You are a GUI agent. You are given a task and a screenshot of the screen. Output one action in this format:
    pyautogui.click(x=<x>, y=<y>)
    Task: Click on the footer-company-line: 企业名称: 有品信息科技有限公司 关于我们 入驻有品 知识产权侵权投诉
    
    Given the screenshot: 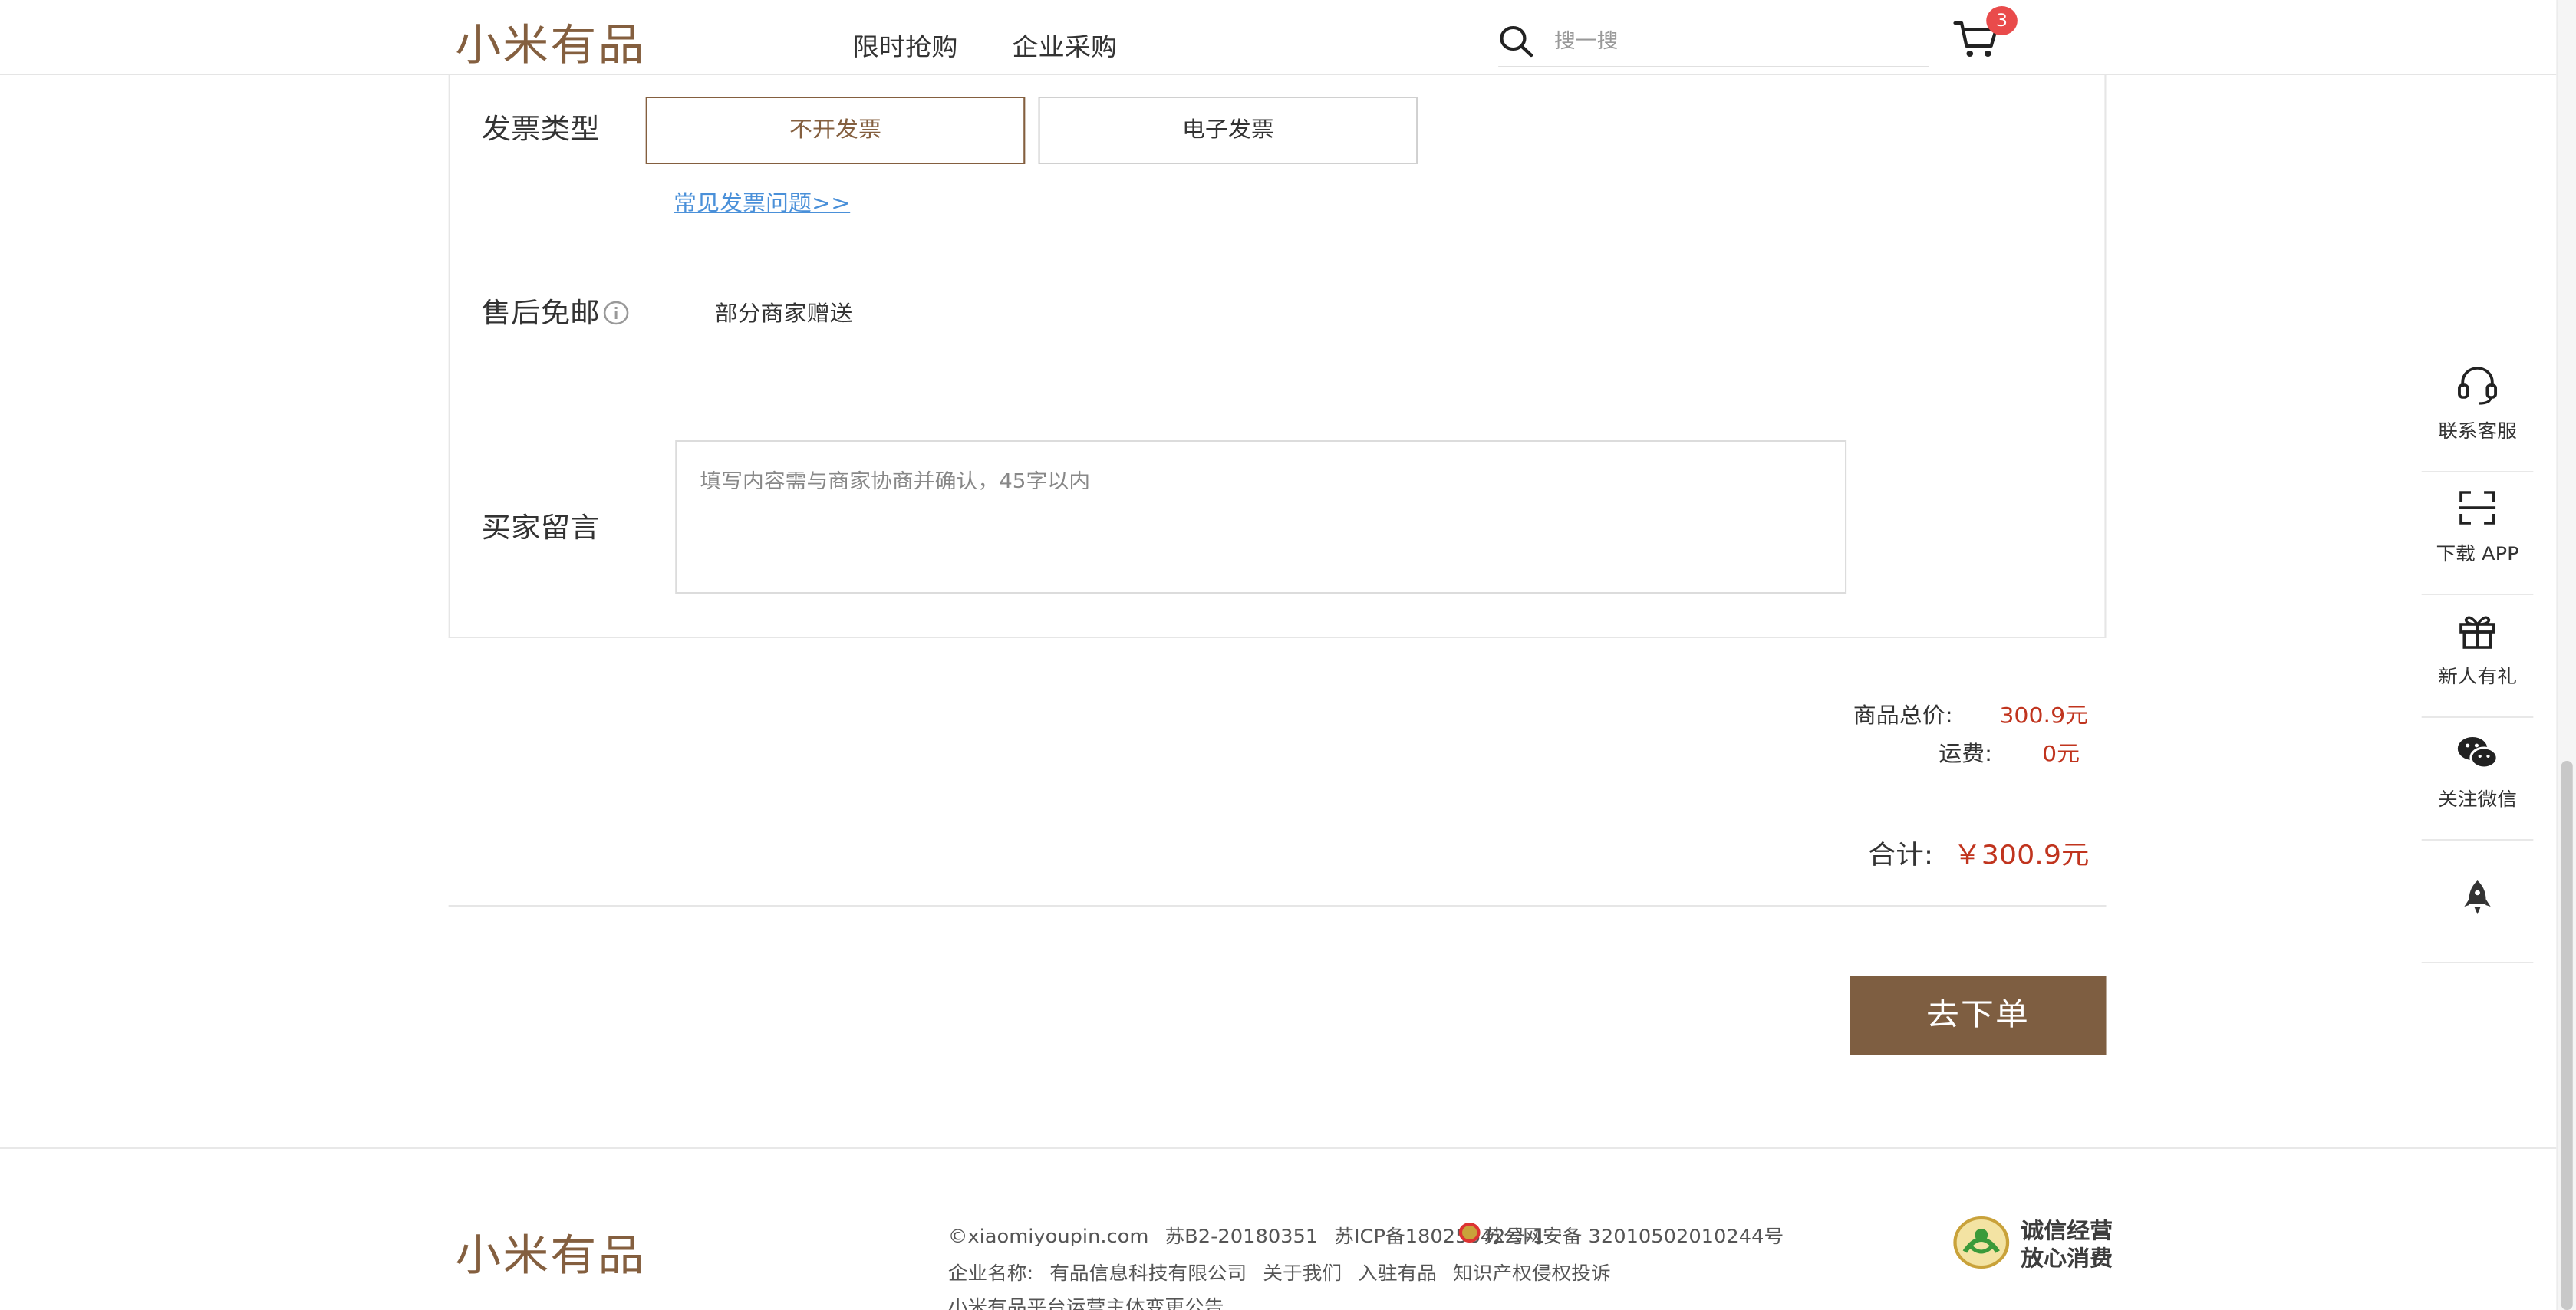 What is the action you would take?
    pyautogui.click(x=1284, y=1272)
    